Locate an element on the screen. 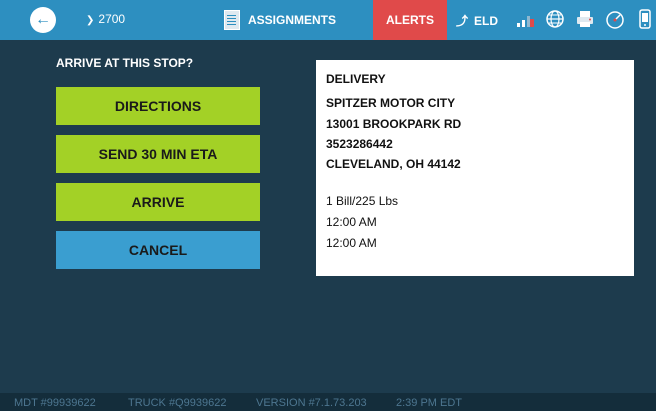 Image resolution: width=656 pixels, height=411 pixels. printer-icon is located at coordinates (585, 19).